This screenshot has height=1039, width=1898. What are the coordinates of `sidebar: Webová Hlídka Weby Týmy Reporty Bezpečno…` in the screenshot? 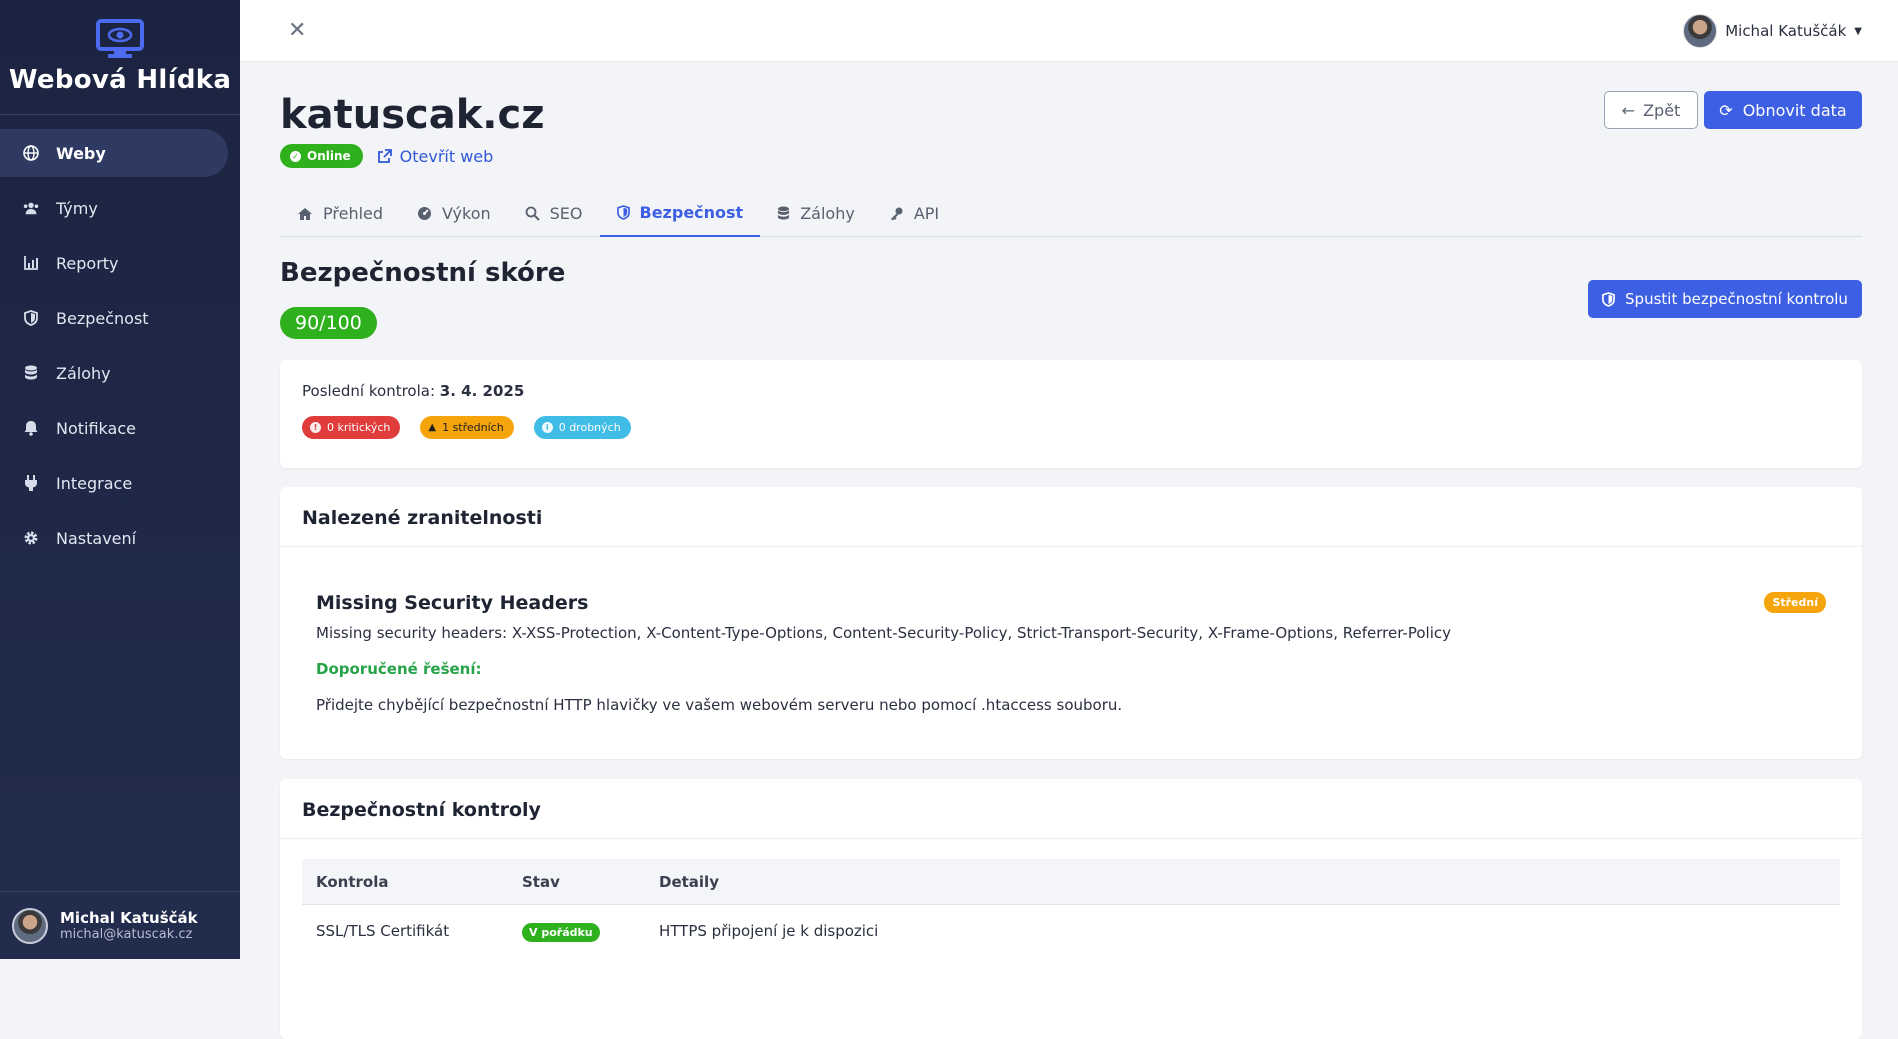 It's located at (120, 479).